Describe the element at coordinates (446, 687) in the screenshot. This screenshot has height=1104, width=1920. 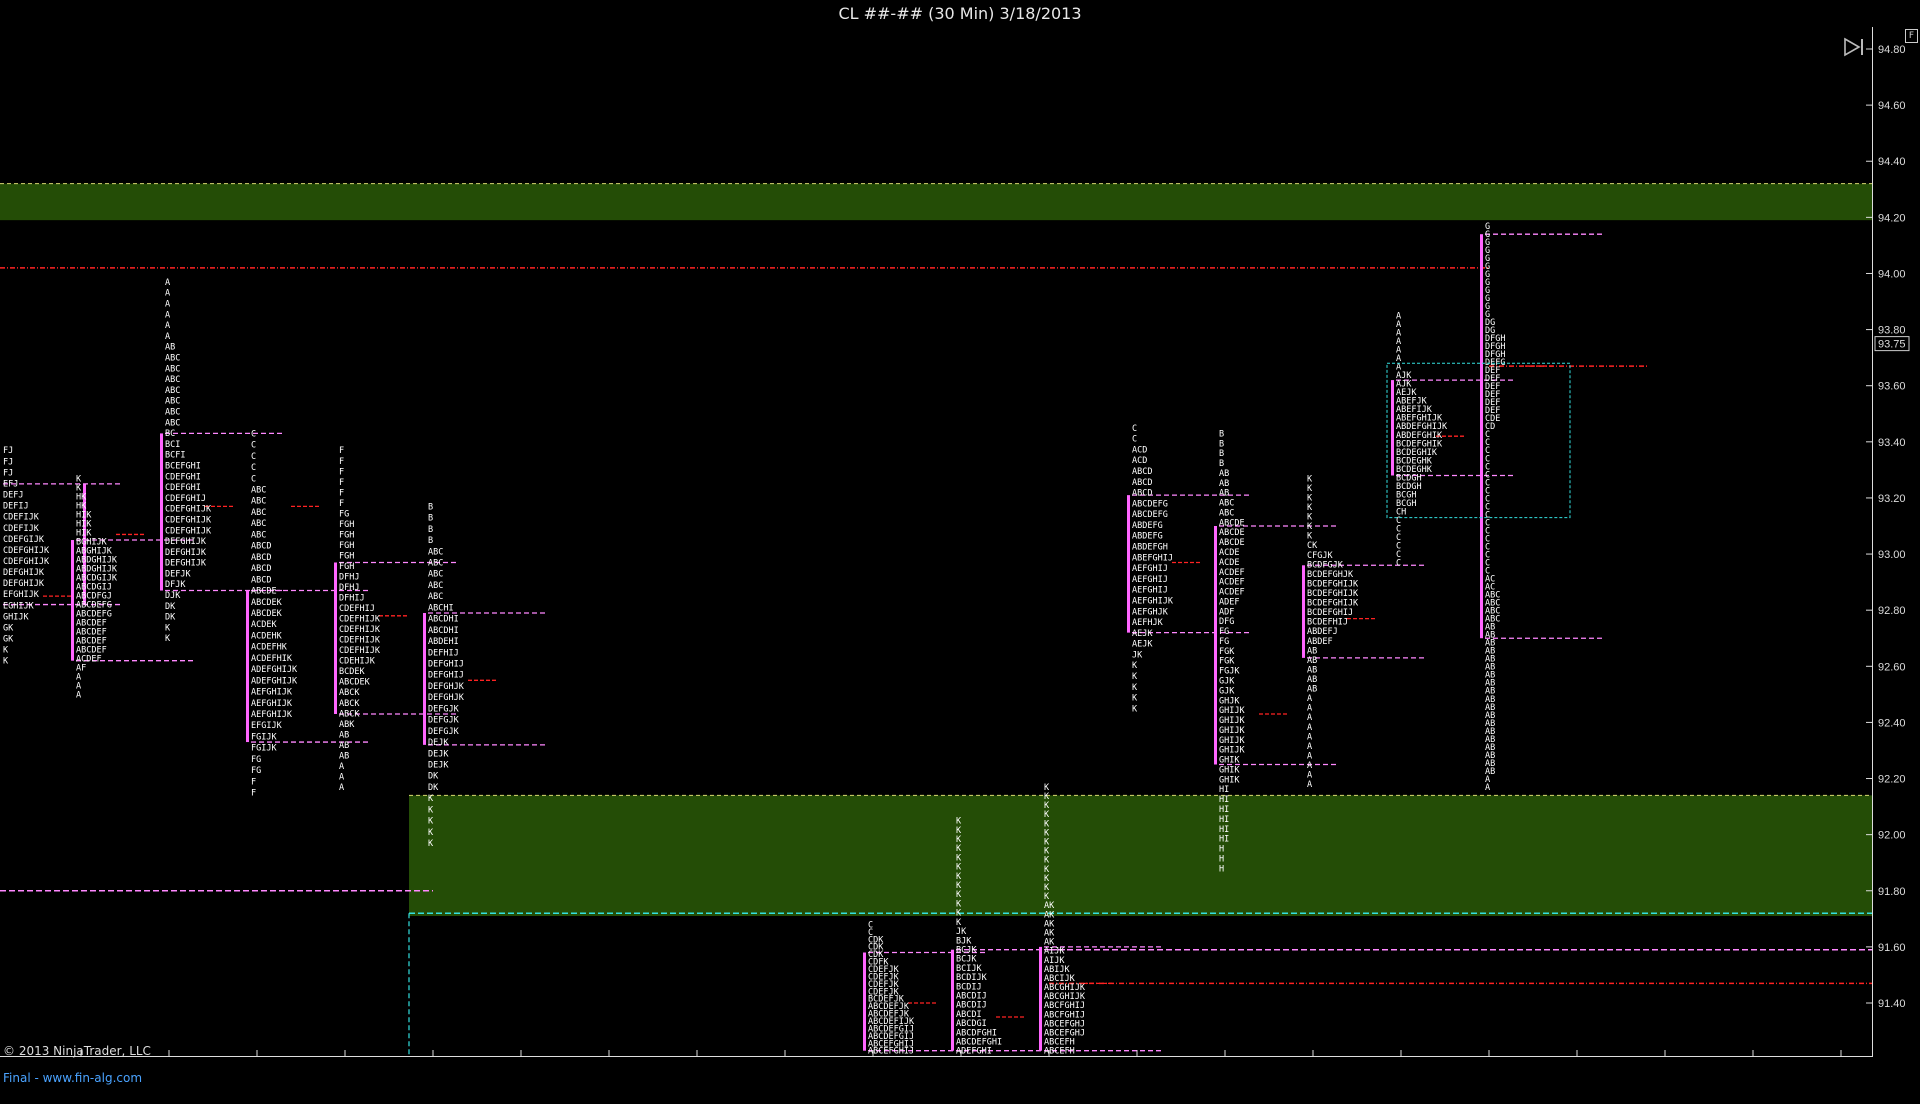
I see `profile-letter-row: DEFGHJK` at that location.